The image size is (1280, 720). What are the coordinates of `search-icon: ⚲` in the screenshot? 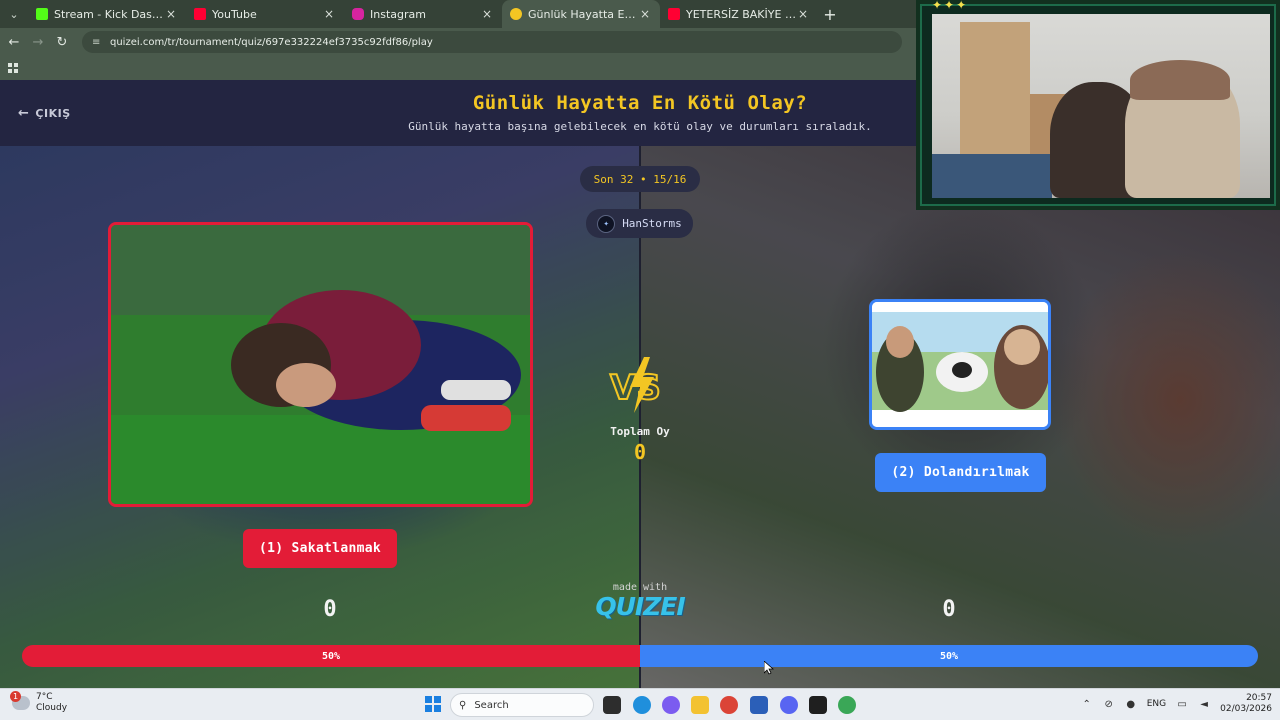 It's located at (463, 705).